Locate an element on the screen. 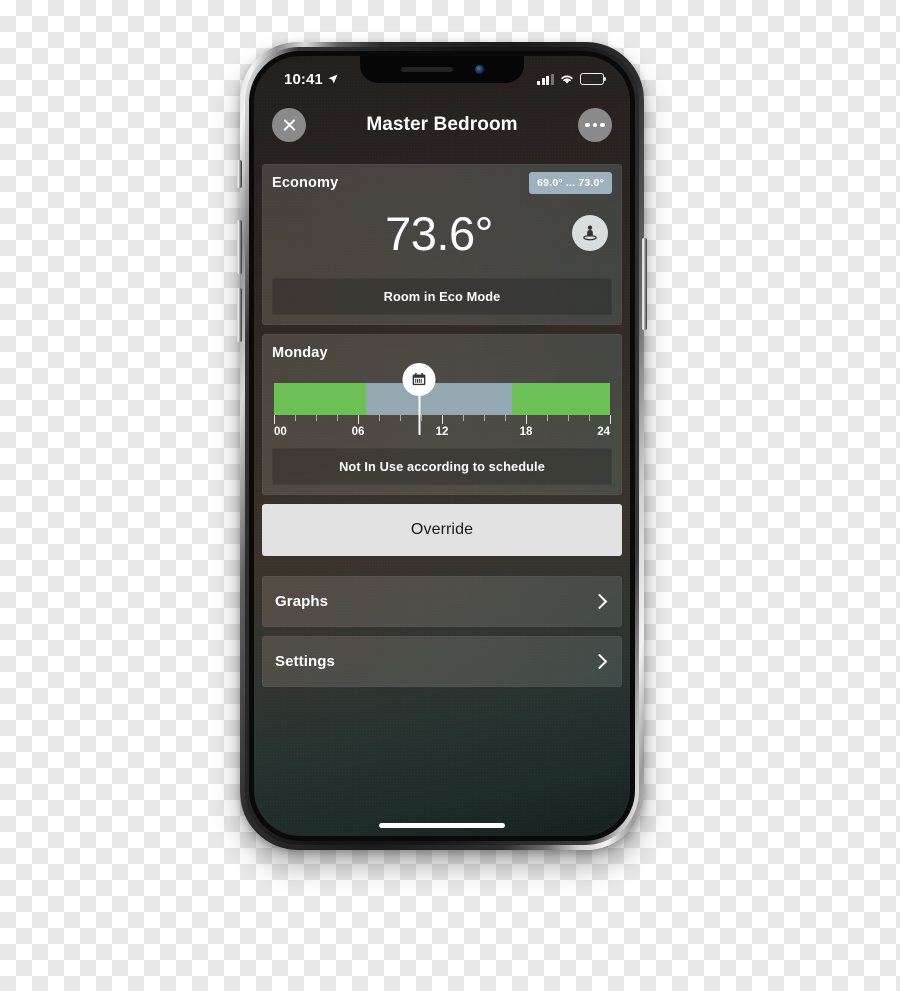  schedule-marker-bubble is located at coordinates (419, 379).